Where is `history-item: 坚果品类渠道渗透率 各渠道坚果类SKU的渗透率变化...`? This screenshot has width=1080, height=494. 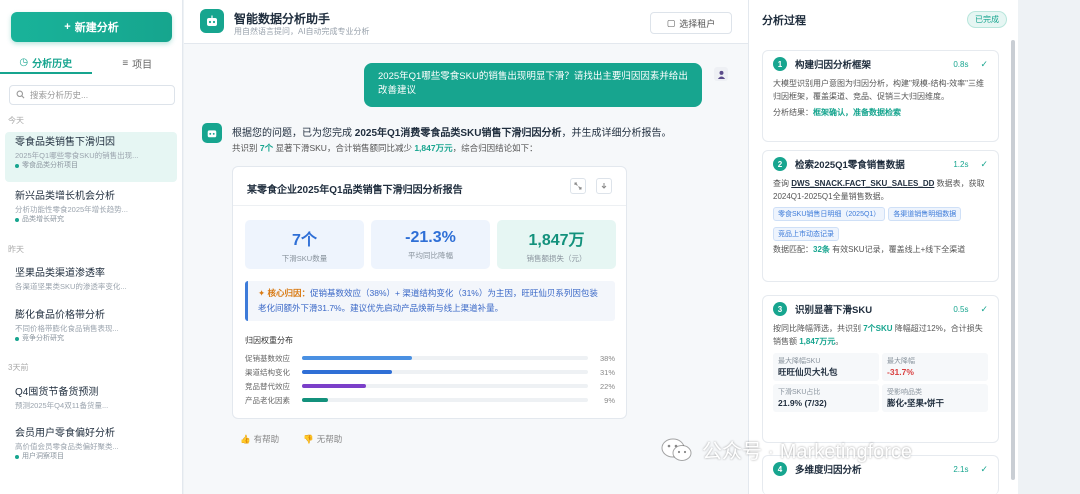
history-item: 坚果品类渠道渗透率 各渠道坚果类SKU的渗透率变化... is located at coordinates (91, 280).